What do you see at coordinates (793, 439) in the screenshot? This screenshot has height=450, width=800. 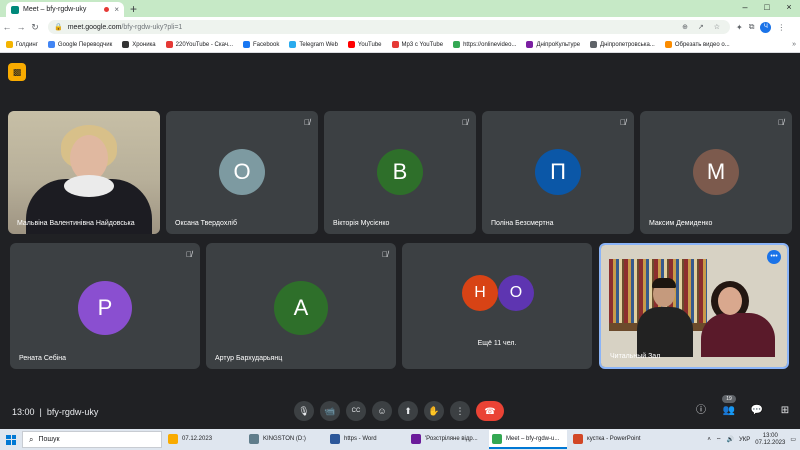 I see `notifications-icon: ▭` at bounding box center [793, 439].